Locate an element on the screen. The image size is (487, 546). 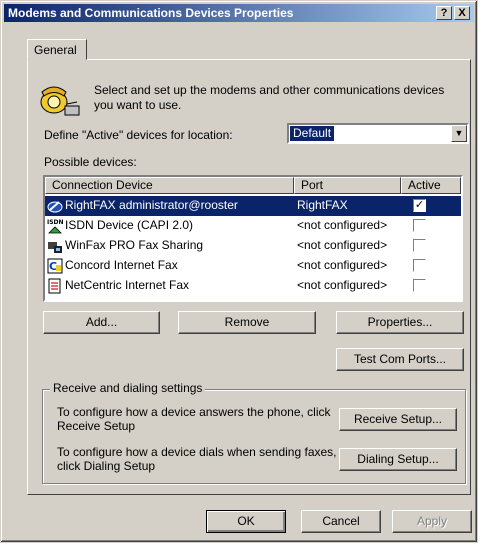
rightfax-icon is located at coordinates (55, 206).